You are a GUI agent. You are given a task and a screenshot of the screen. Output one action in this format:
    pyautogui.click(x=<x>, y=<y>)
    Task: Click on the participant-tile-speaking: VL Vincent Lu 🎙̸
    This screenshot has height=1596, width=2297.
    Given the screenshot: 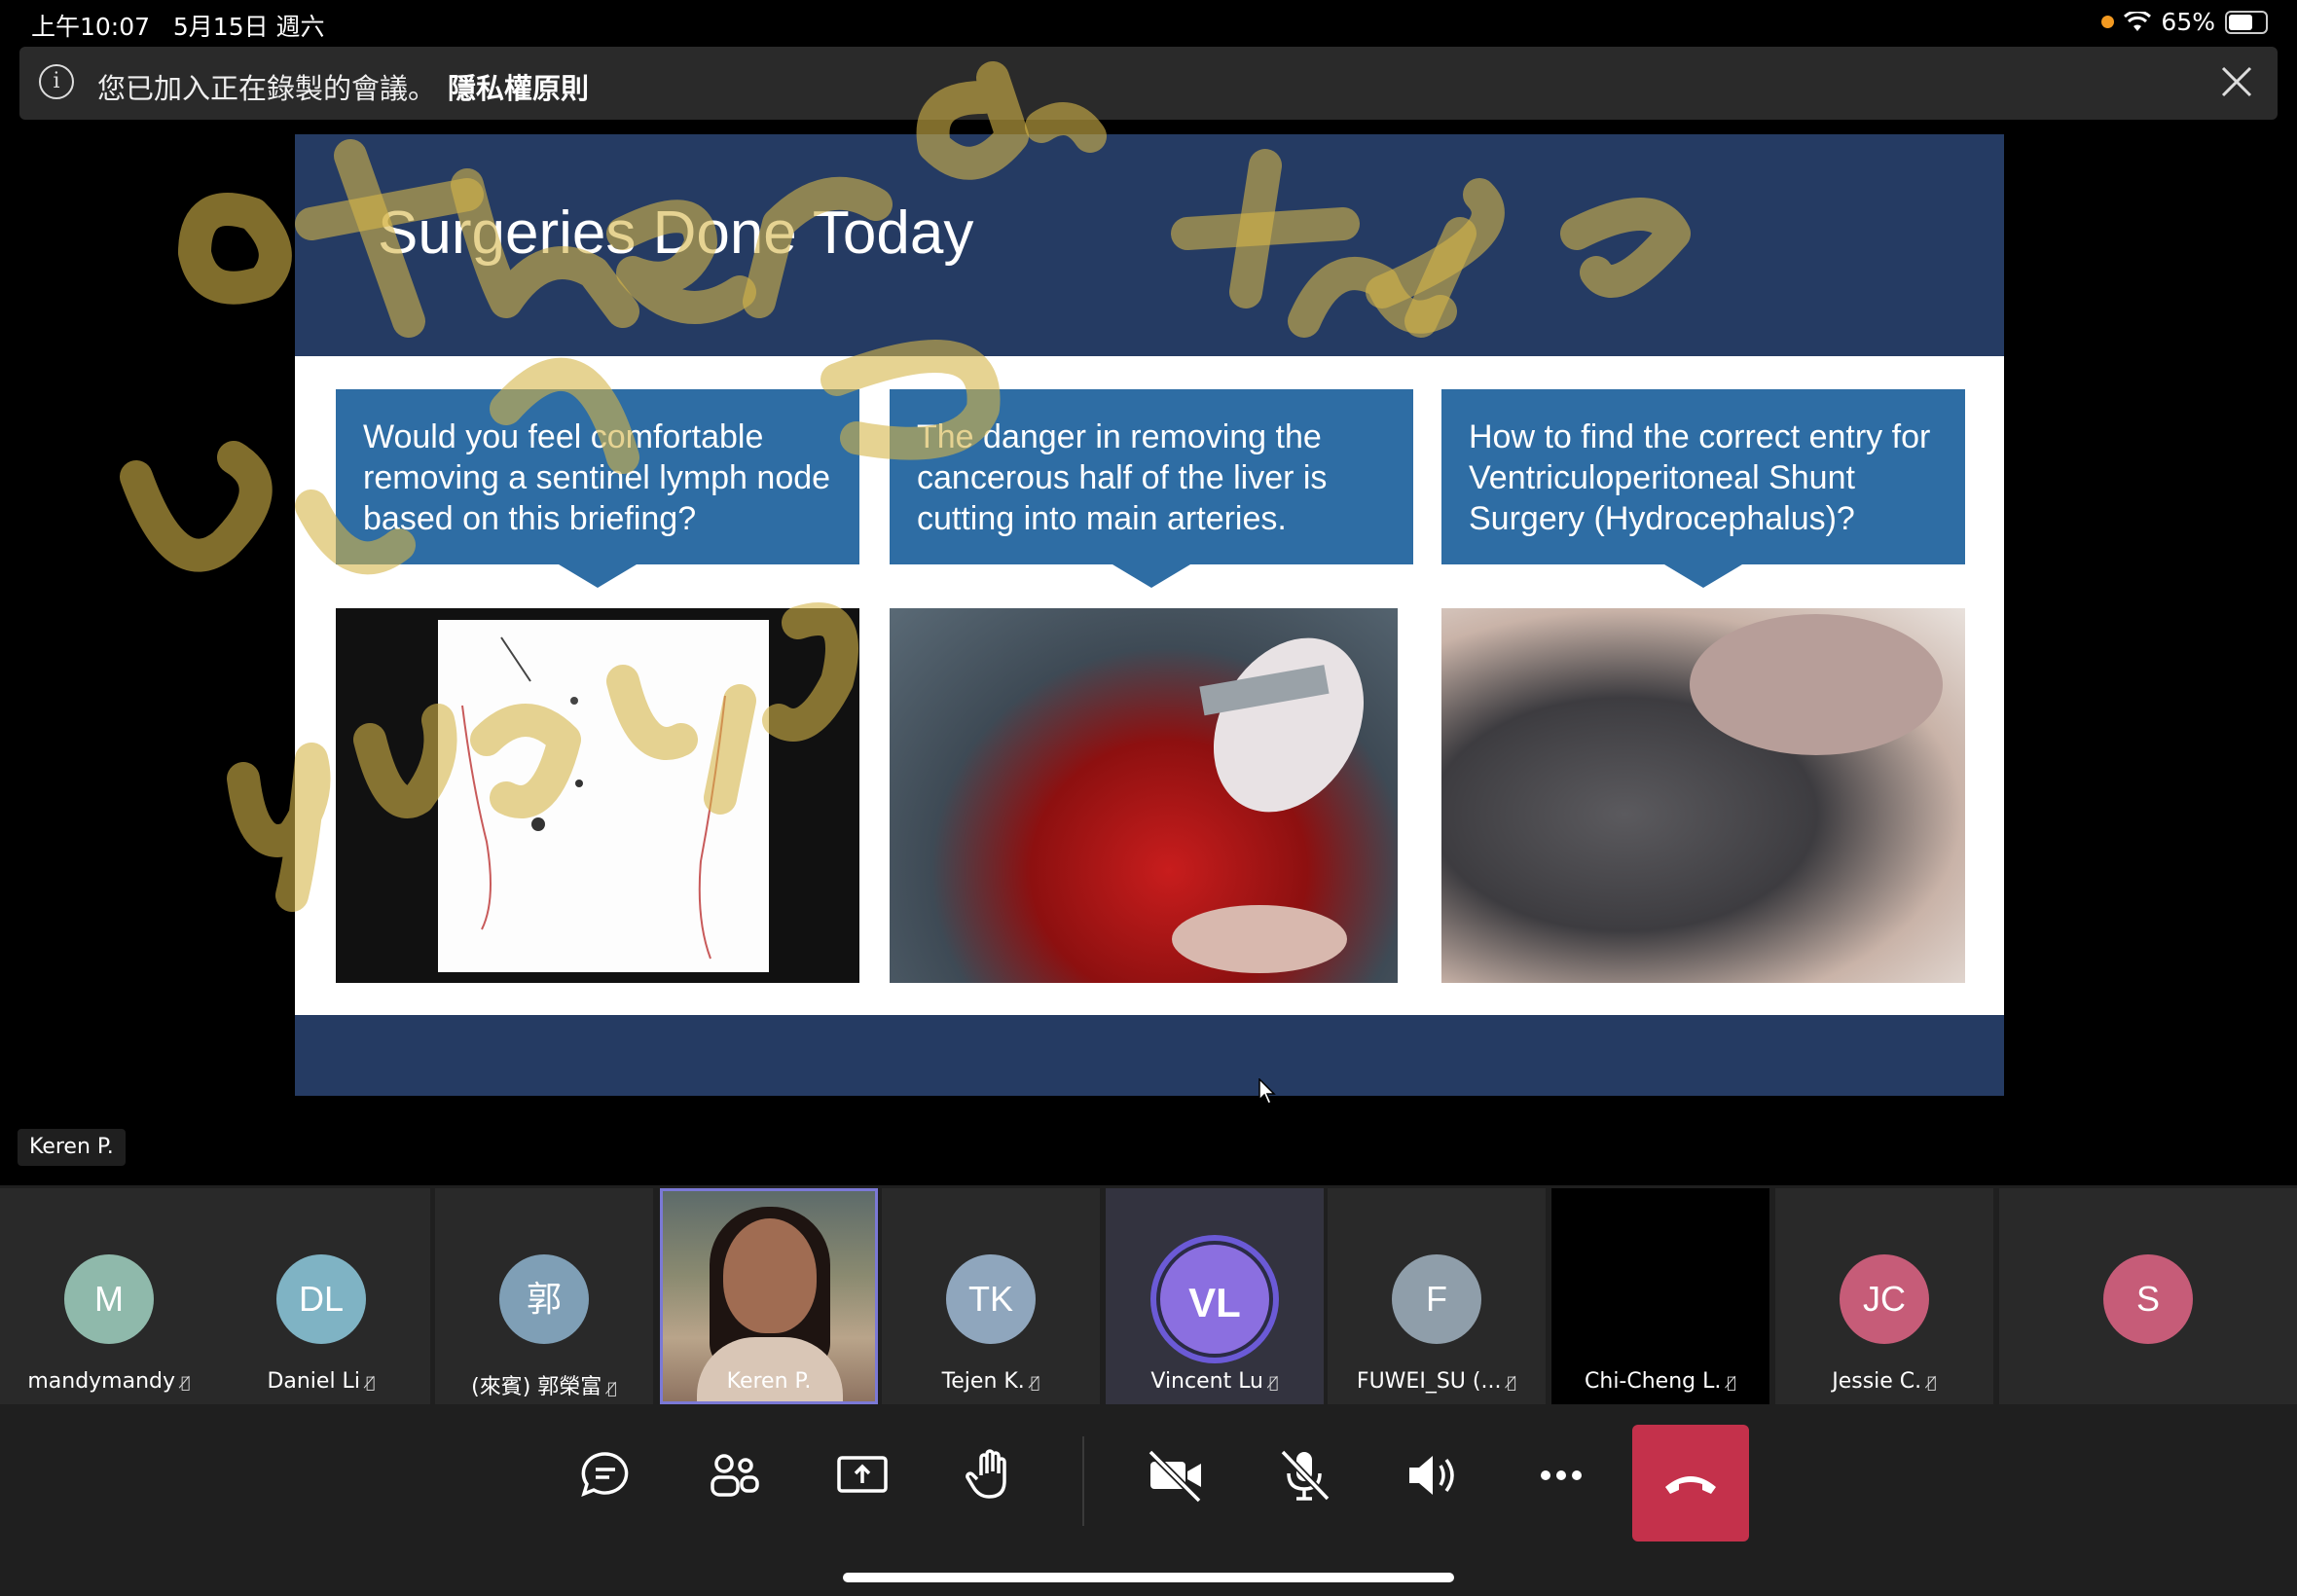 What is the action you would take?
    pyautogui.click(x=1215, y=1296)
    